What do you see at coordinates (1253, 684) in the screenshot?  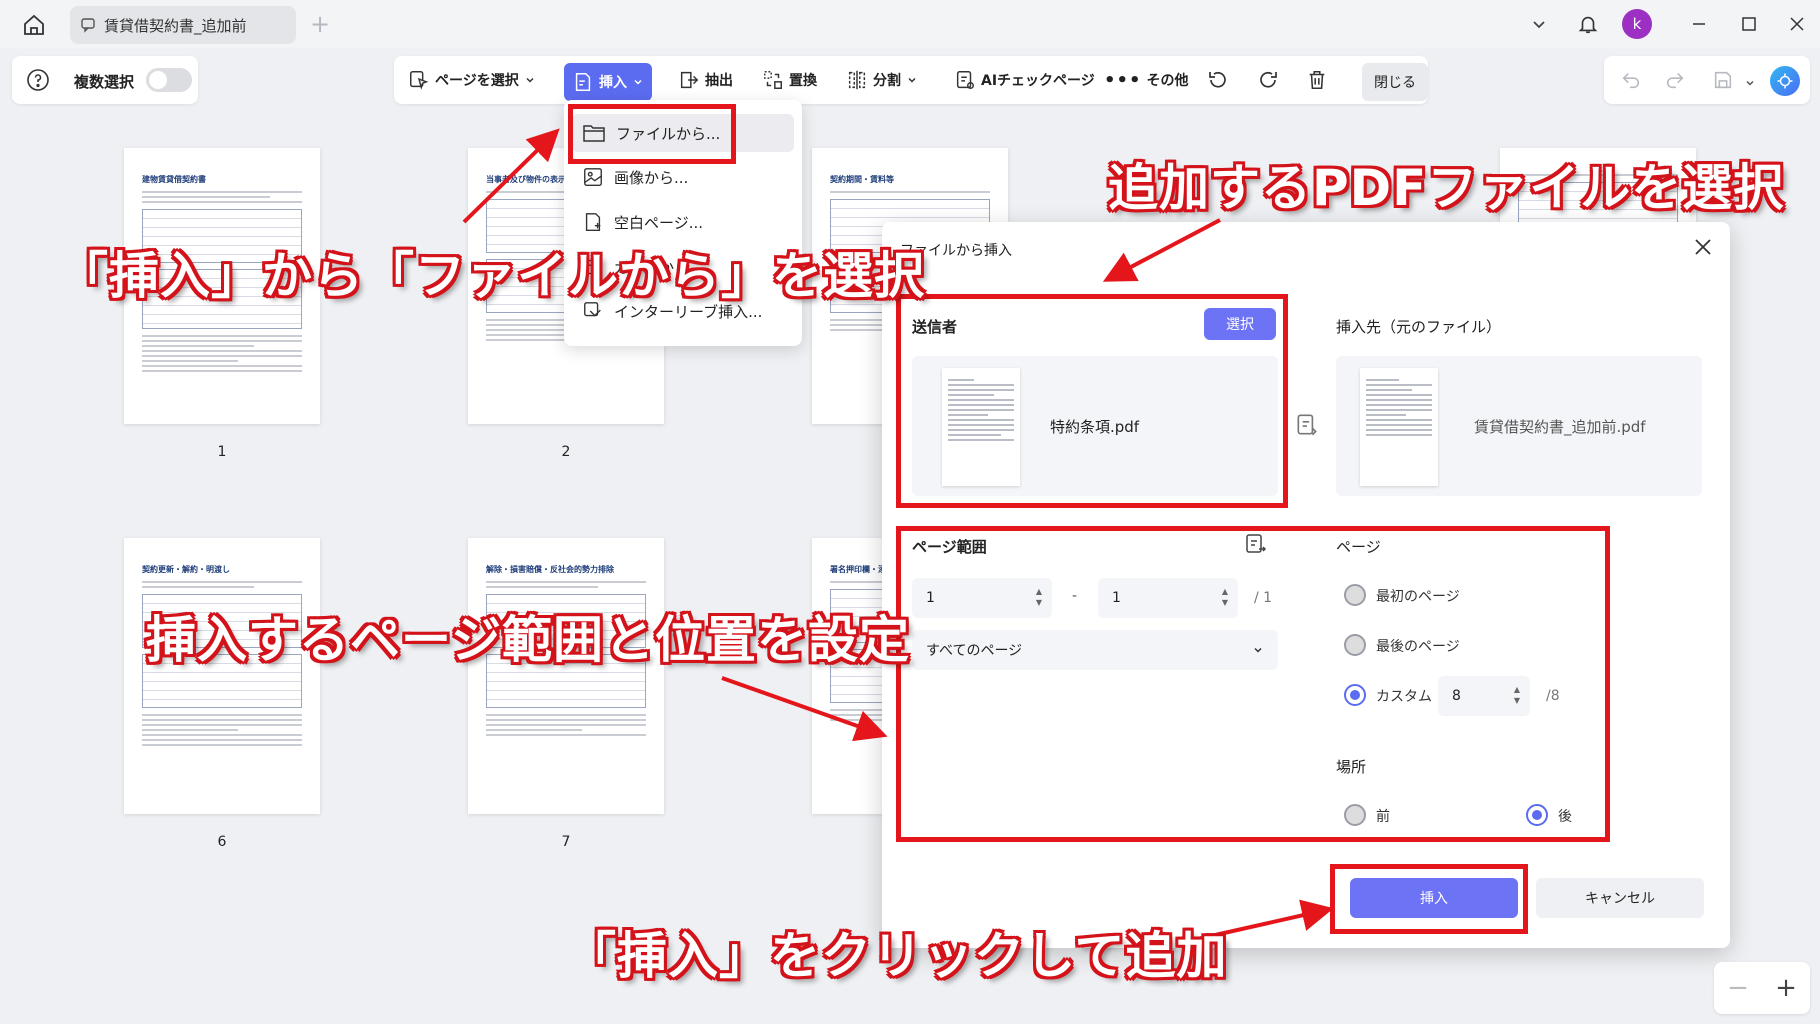 I see `highlight-range-position` at bounding box center [1253, 684].